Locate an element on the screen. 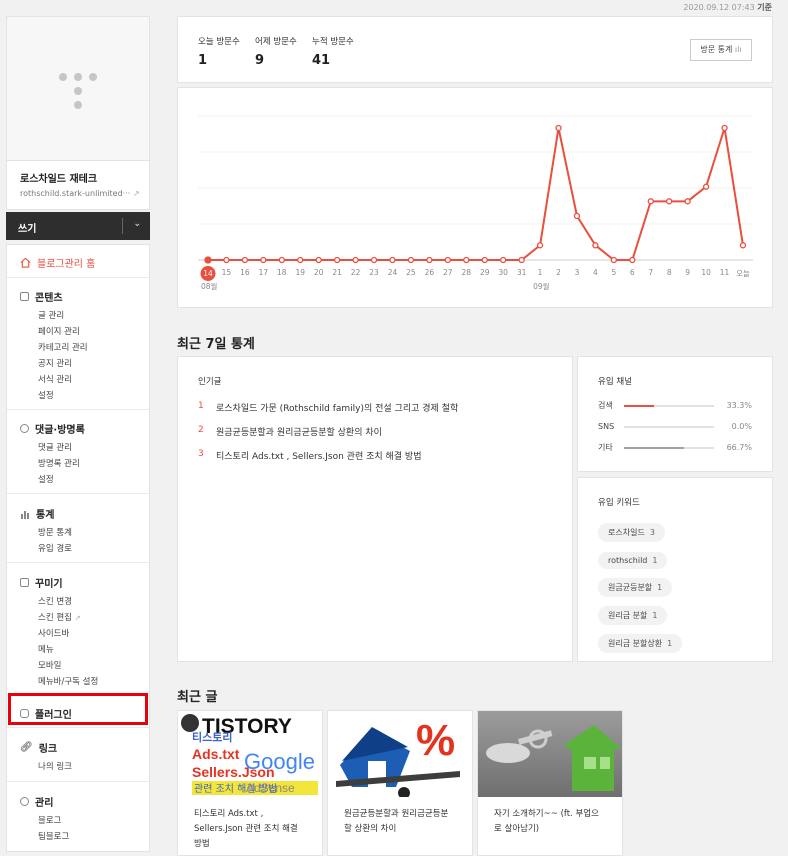 The height and width of the screenshot is (856, 788). menu-section-label: 통계 is located at coordinates (45, 515).